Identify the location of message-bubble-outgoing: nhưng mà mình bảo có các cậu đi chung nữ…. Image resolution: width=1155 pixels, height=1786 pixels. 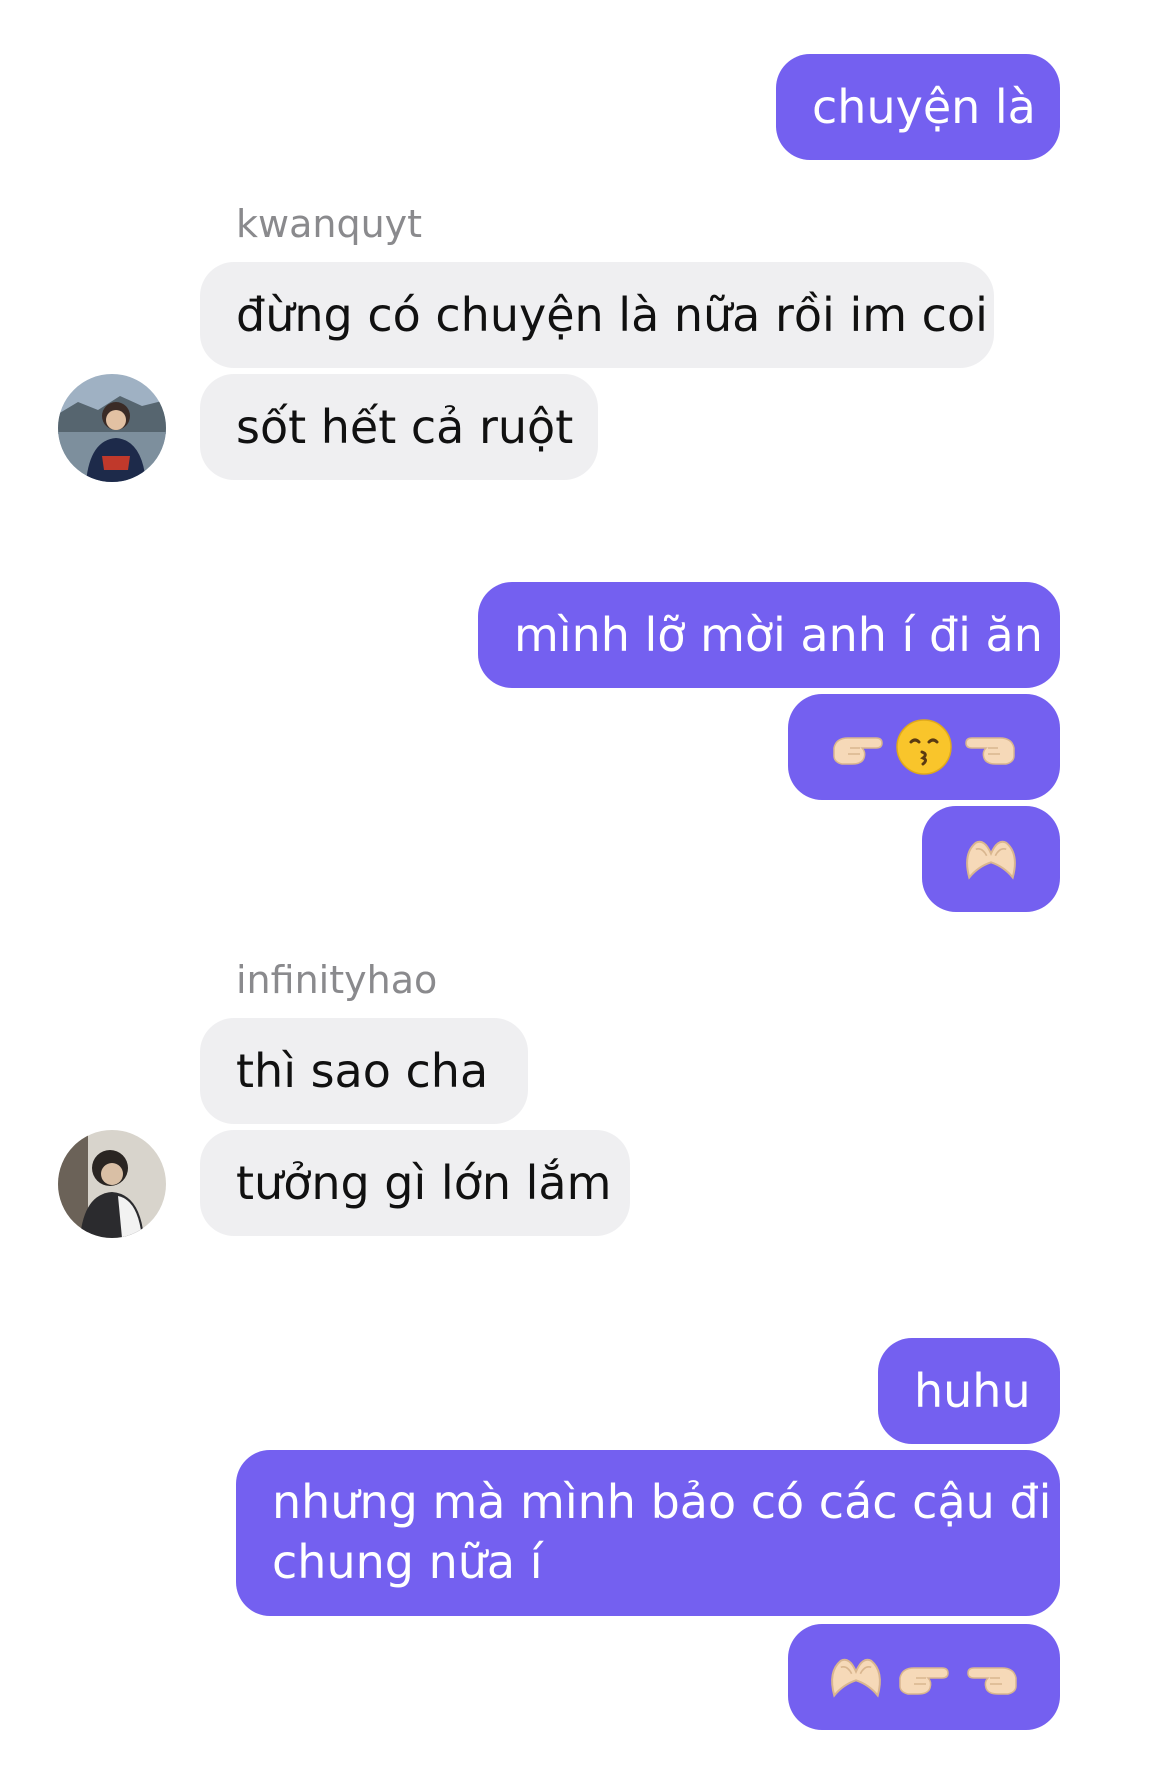
(648, 1533).